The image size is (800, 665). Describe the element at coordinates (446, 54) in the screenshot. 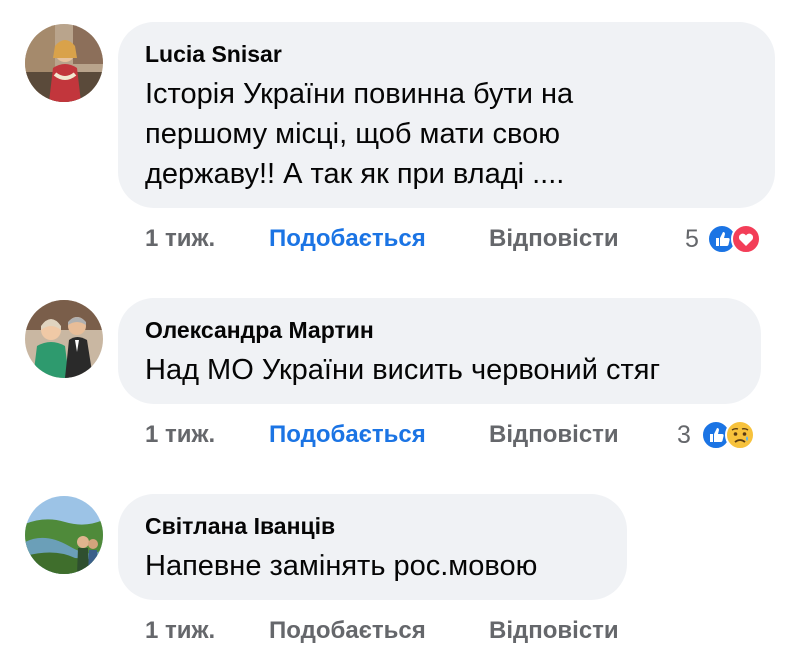

I see `comment-author: Lucia Snisar` at that location.